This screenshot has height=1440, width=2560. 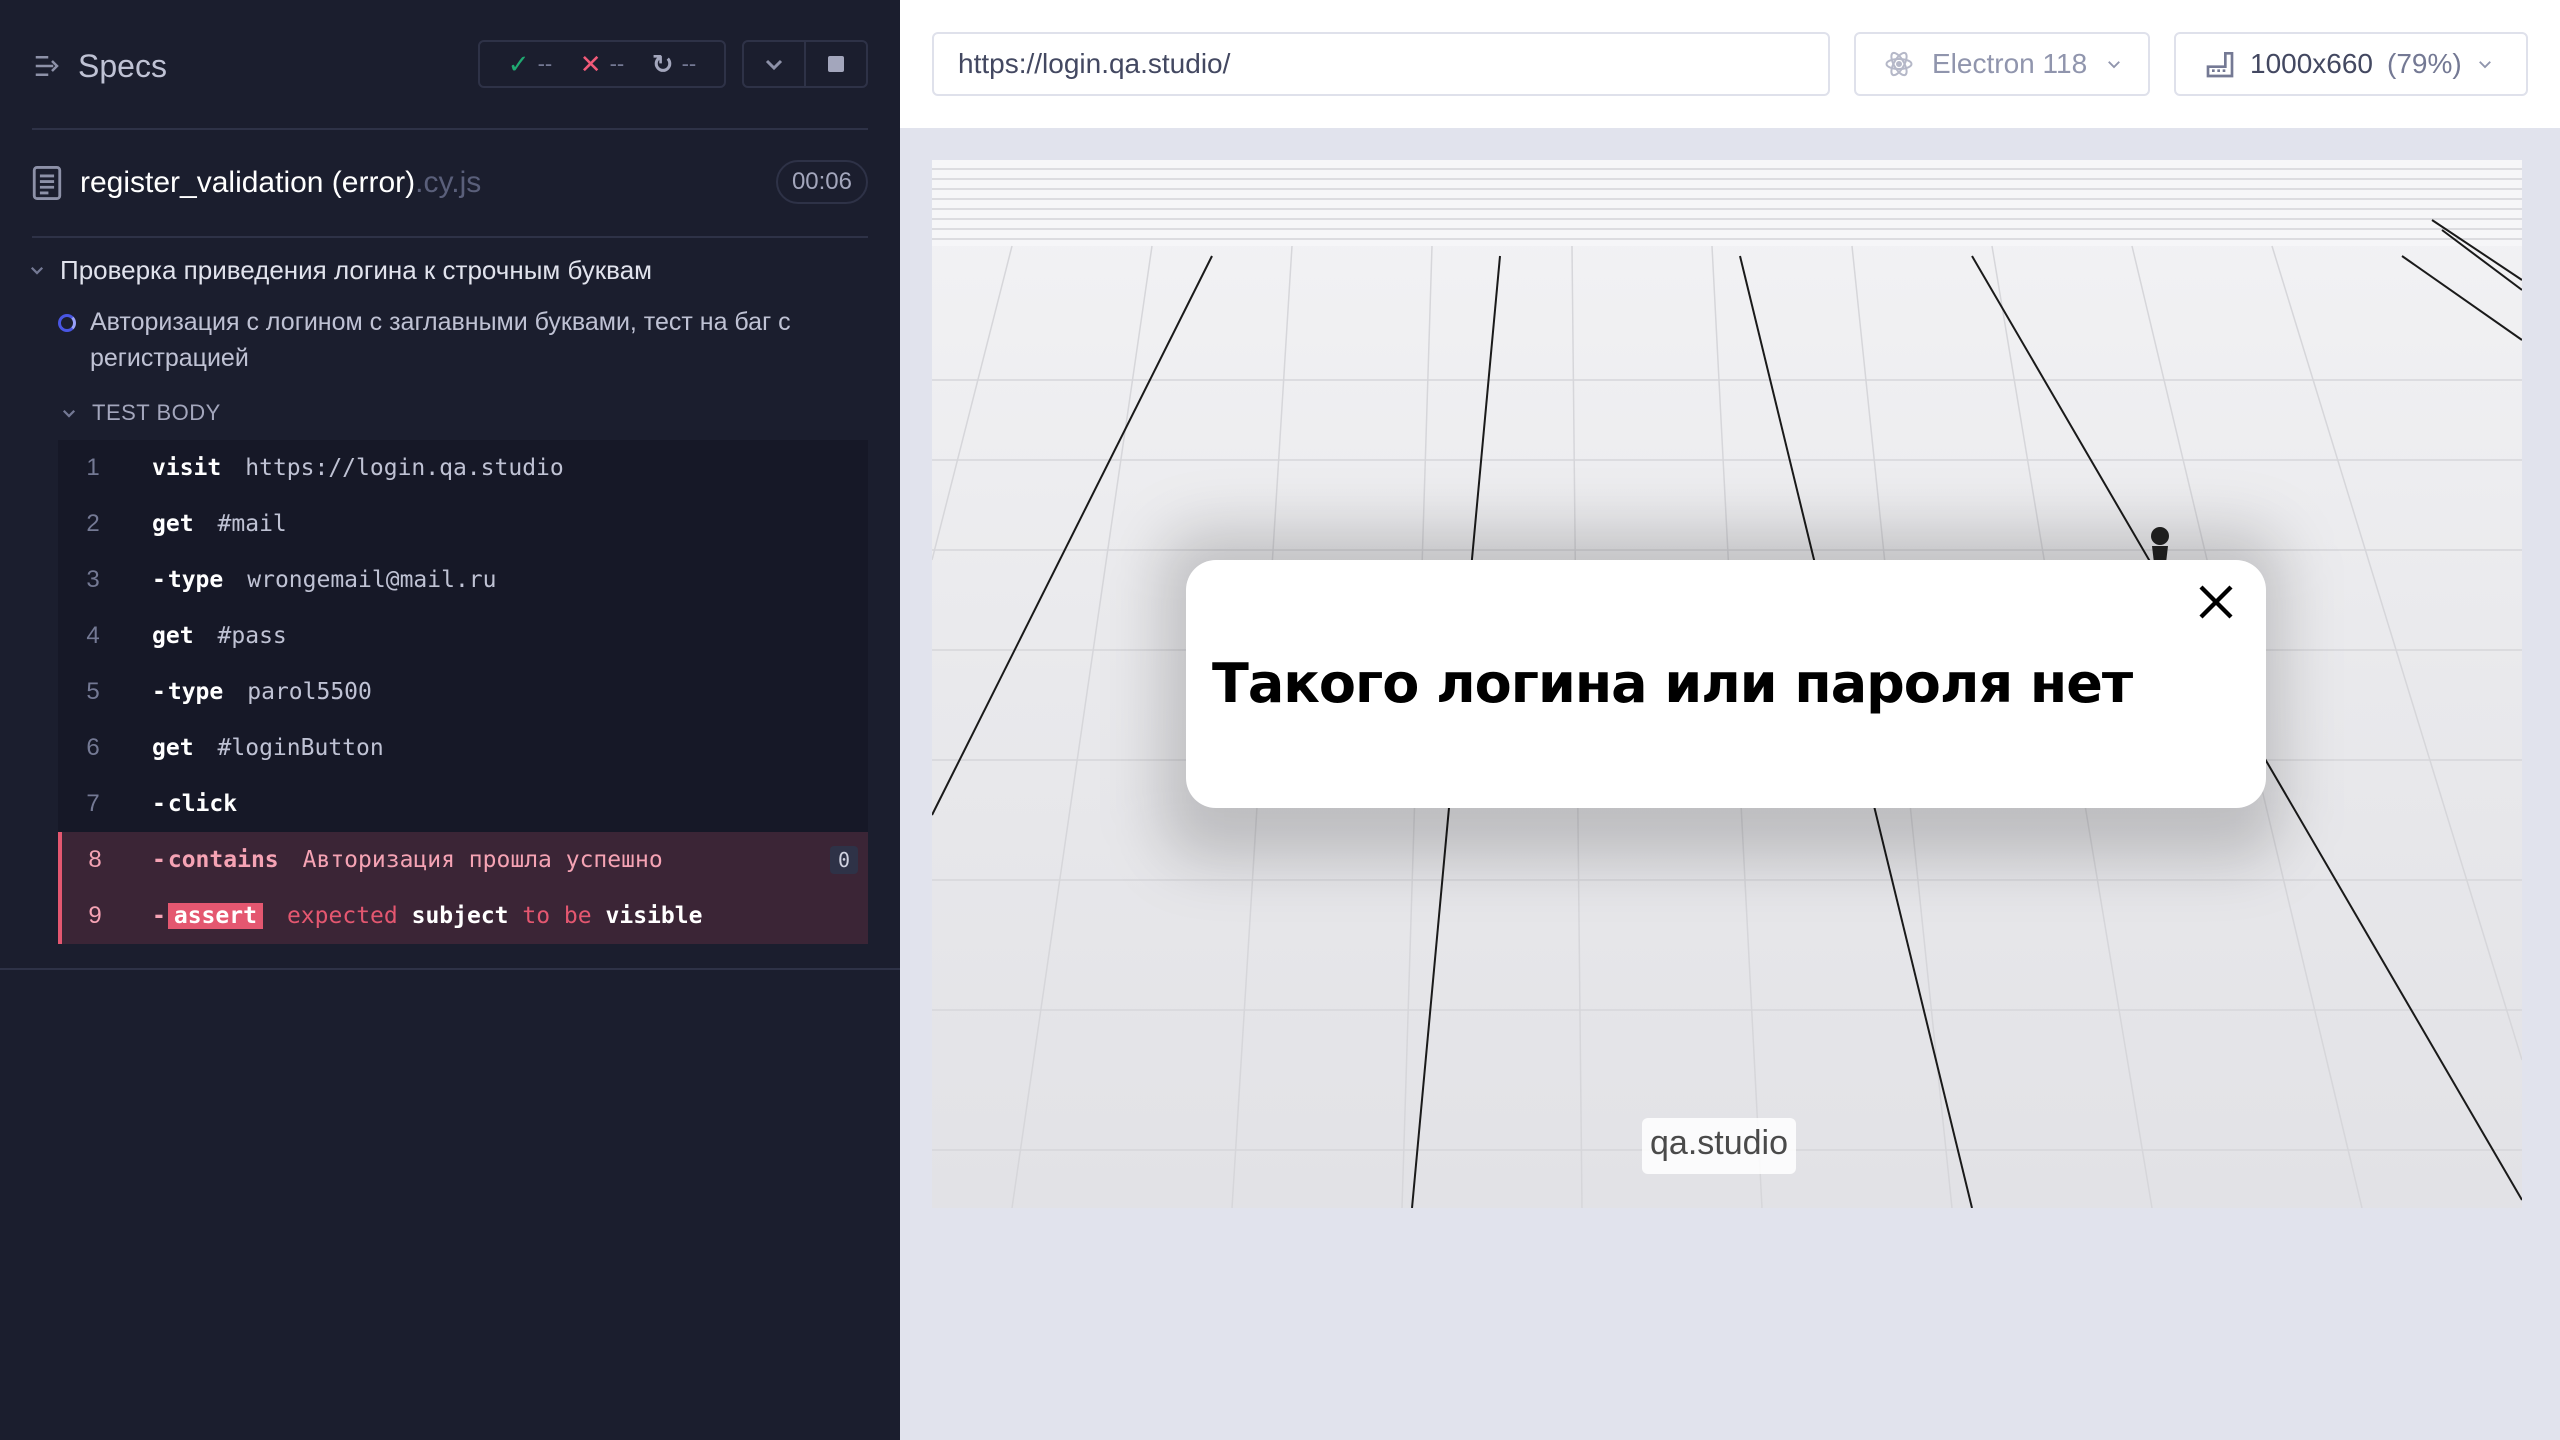 I want to click on browser-name: Electron 118, so click(x=2010, y=63).